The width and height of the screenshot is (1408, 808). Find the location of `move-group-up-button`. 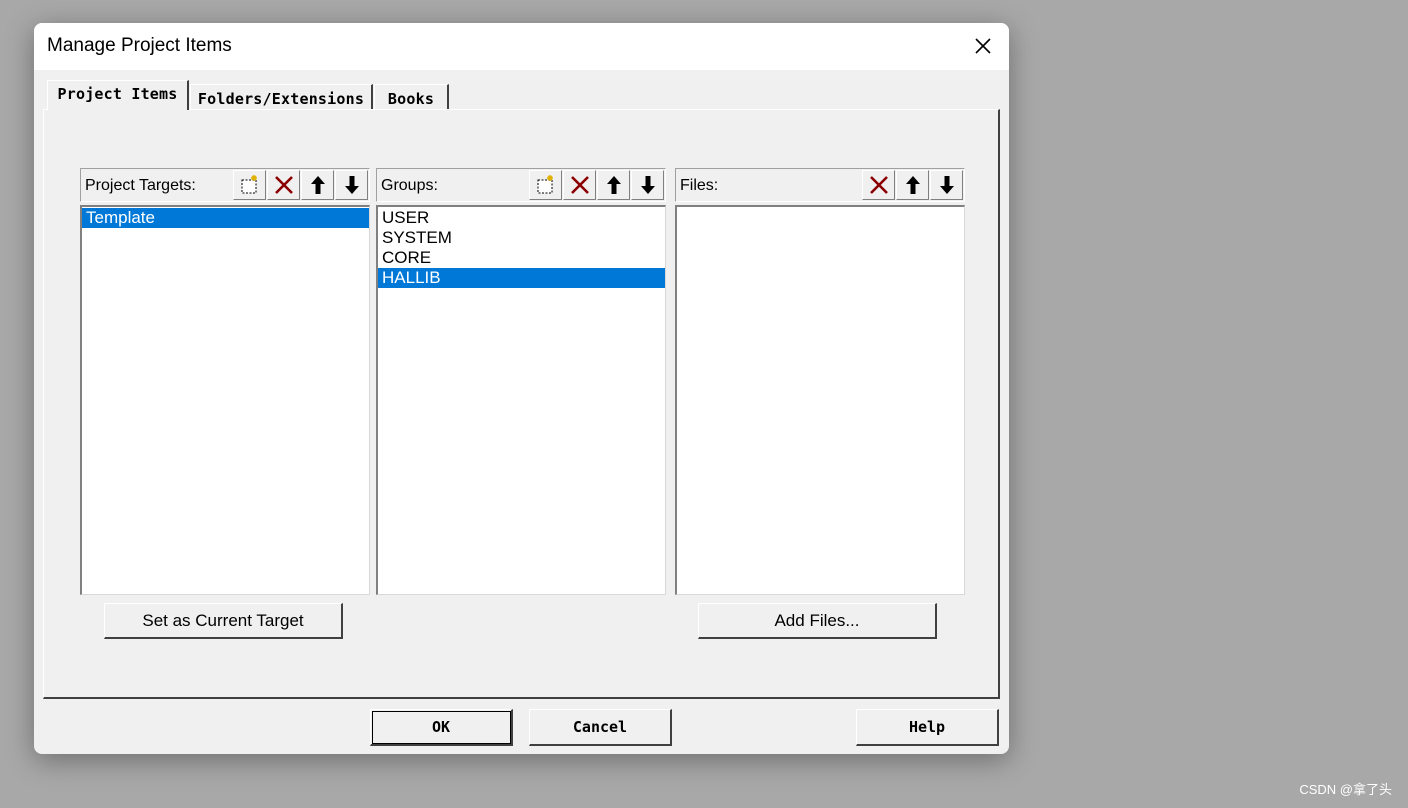

move-group-up-button is located at coordinates (613, 185).